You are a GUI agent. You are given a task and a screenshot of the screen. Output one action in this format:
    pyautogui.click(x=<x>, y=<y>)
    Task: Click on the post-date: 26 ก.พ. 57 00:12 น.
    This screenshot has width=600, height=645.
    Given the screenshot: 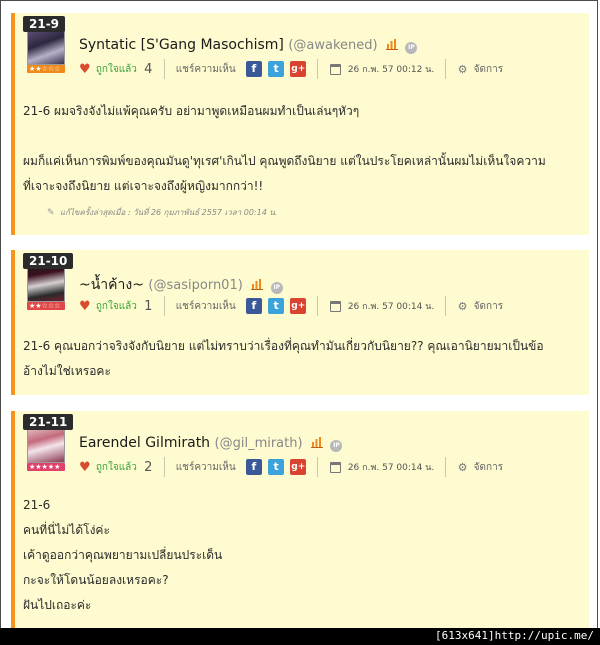 What is the action you would take?
    pyautogui.click(x=391, y=70)
    